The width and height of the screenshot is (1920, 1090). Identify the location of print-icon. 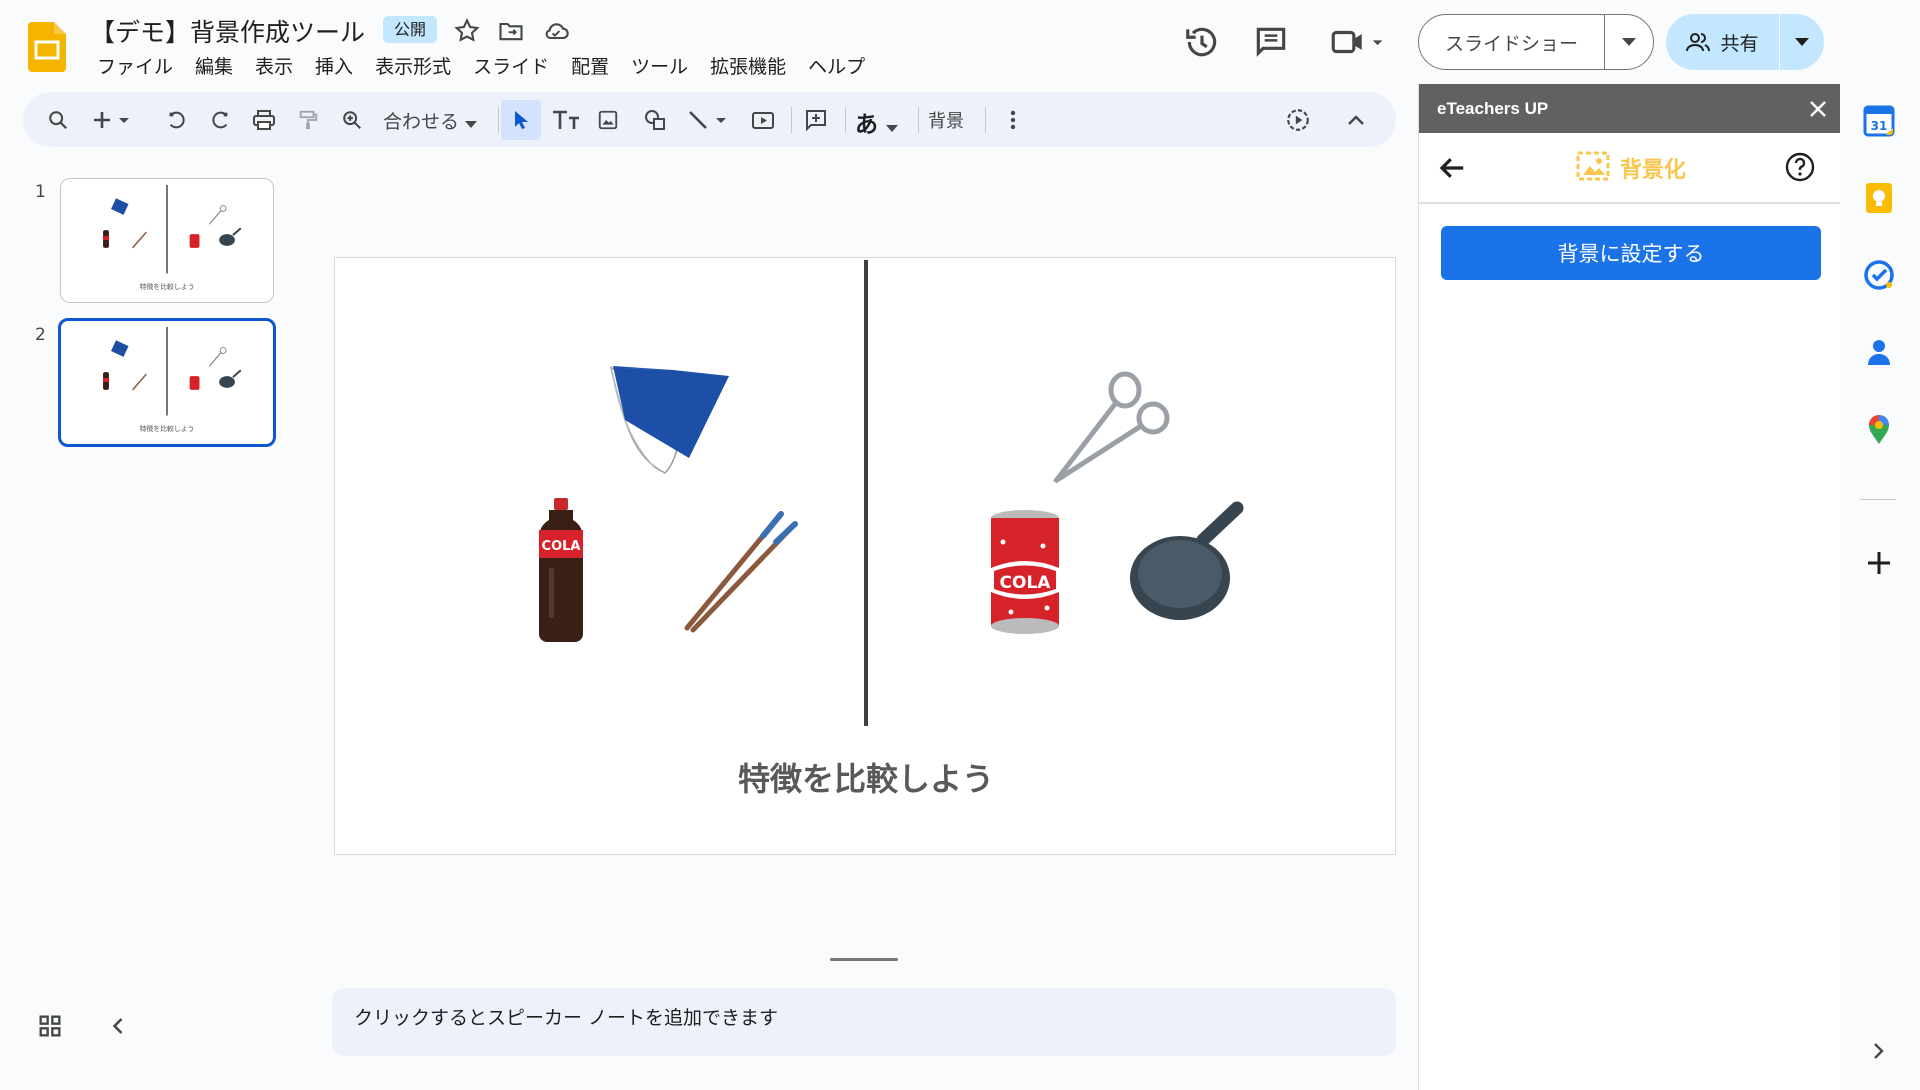
(264, 120).